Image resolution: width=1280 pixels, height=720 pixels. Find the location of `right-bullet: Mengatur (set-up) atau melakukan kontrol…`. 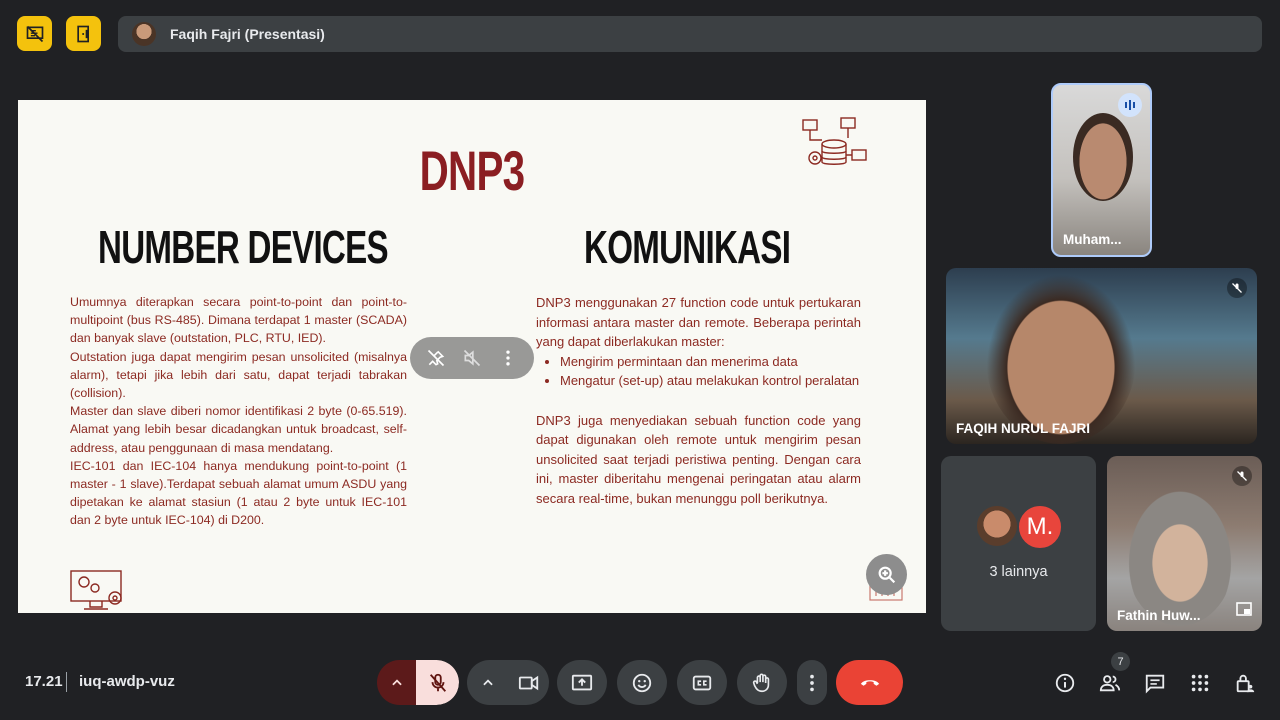

right-bullet: Mengatur (set-up) atau melakukan kontrol… is located at coordinates (710, 381).